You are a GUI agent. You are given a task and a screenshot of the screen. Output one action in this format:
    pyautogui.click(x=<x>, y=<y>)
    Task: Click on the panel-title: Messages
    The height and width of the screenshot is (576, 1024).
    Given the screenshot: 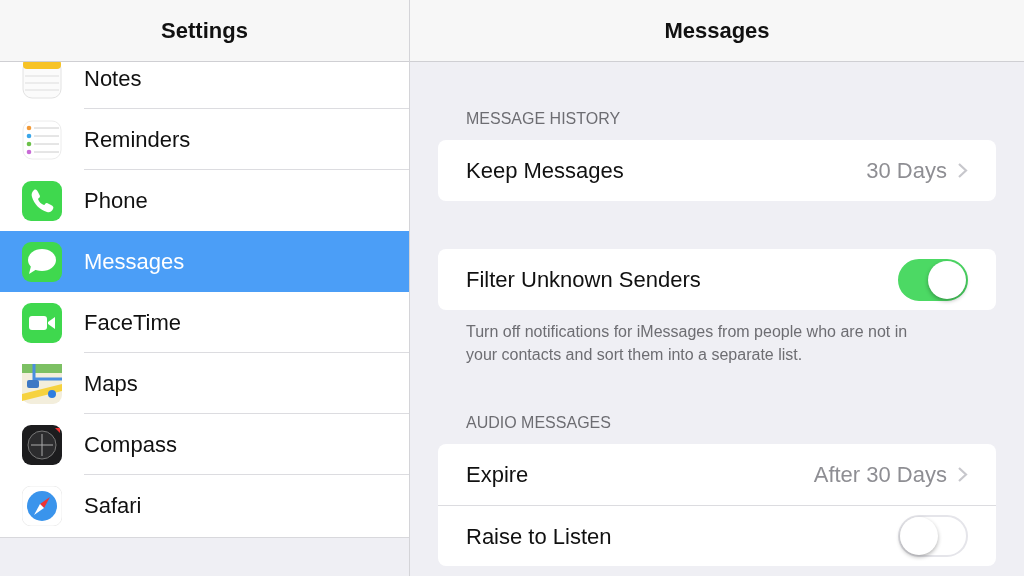 What is the action you would take?
    pyautogui.click(x=717, y=31)
    